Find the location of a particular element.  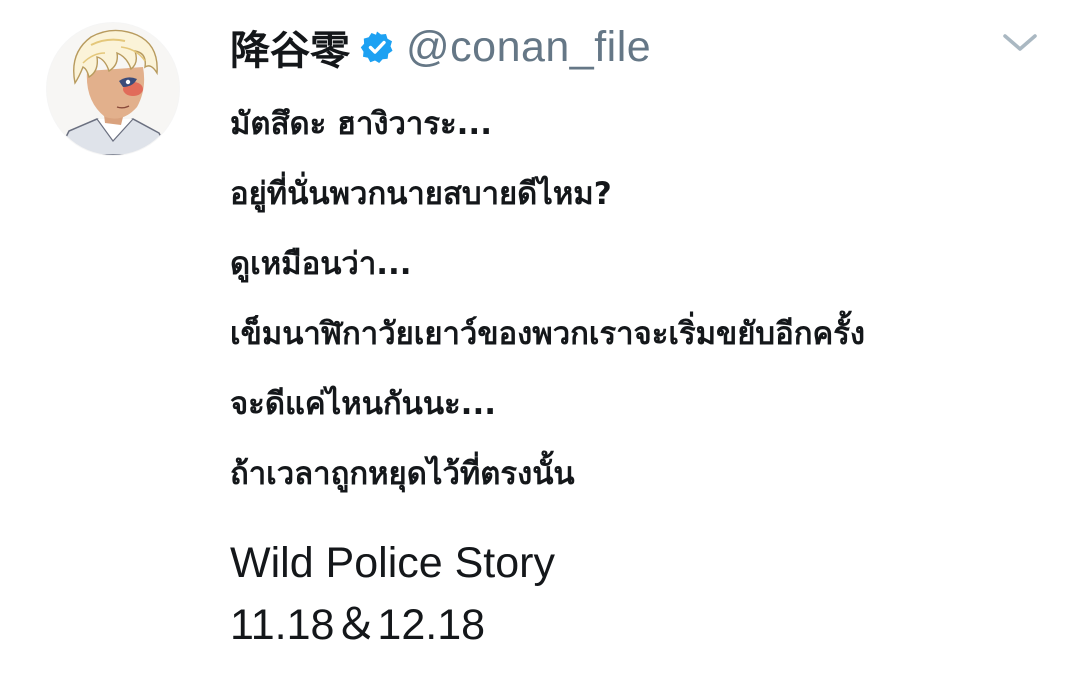

tweet-header: 降谷零 @conan_file is located at coordinates (440, 47).